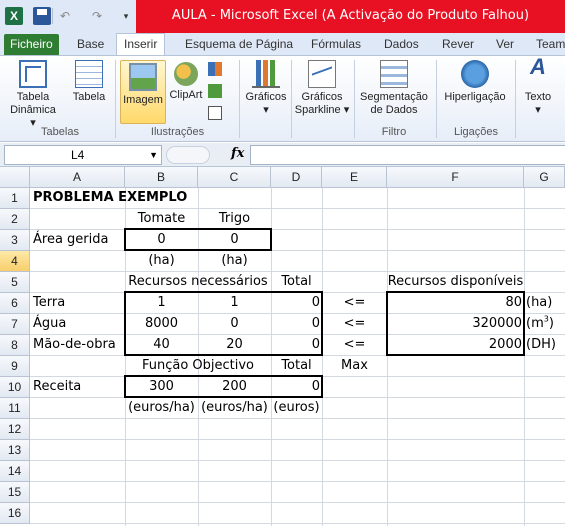 This screenshot has height=526, width=565. I want to click on row-header-14: 14, so click(15, 471).